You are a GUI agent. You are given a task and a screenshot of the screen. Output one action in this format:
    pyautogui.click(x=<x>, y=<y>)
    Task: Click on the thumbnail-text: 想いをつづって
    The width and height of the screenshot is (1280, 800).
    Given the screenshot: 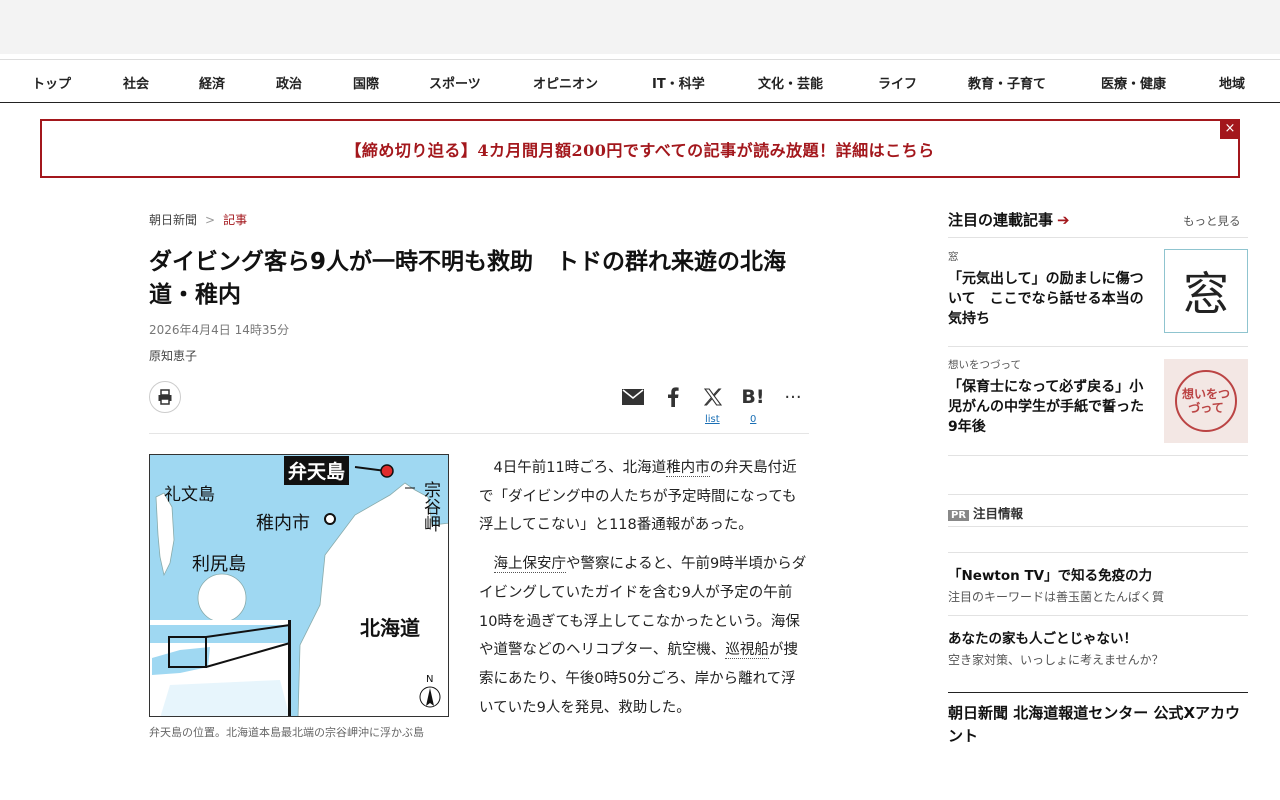 What is the action you would take?
    pyautogui.click(x=1205, y=401)
    